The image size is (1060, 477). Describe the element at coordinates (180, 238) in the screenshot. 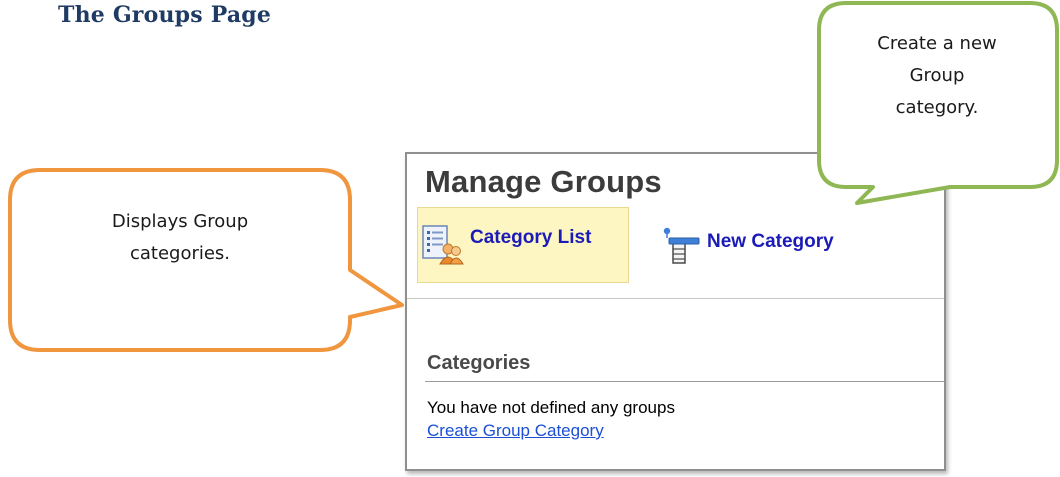

I see `left-callout-text: Displays Group categories.` at that location.